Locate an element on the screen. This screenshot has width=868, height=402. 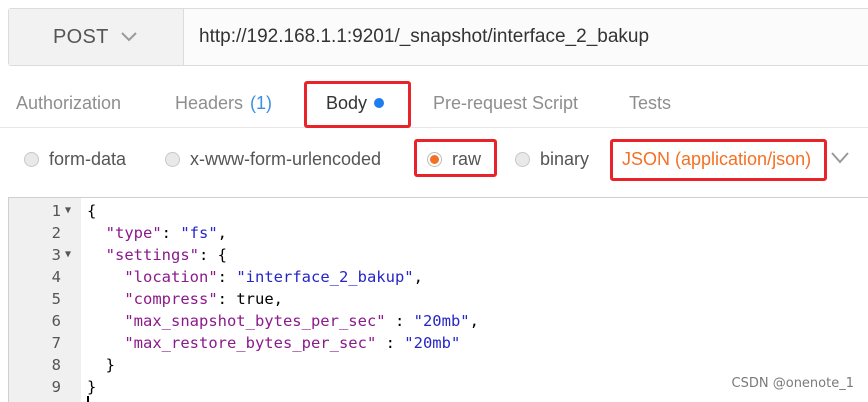
headers-count-badge: (1) is located at coordinates (261, 102).